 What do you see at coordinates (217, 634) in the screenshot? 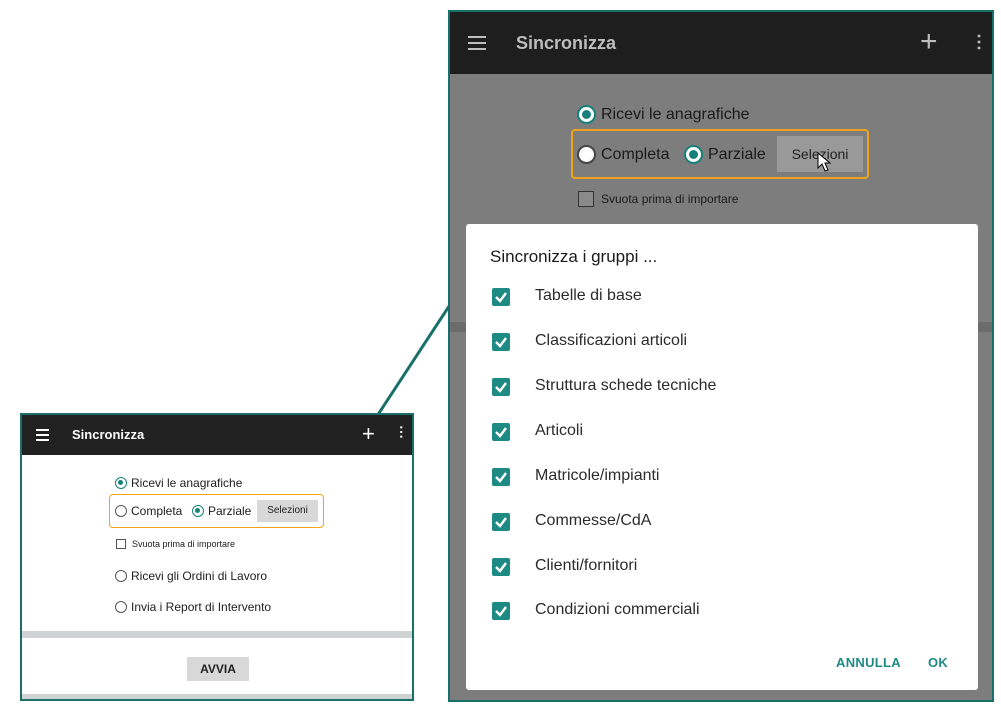
I see `divider` at bounding box center [217, 634].